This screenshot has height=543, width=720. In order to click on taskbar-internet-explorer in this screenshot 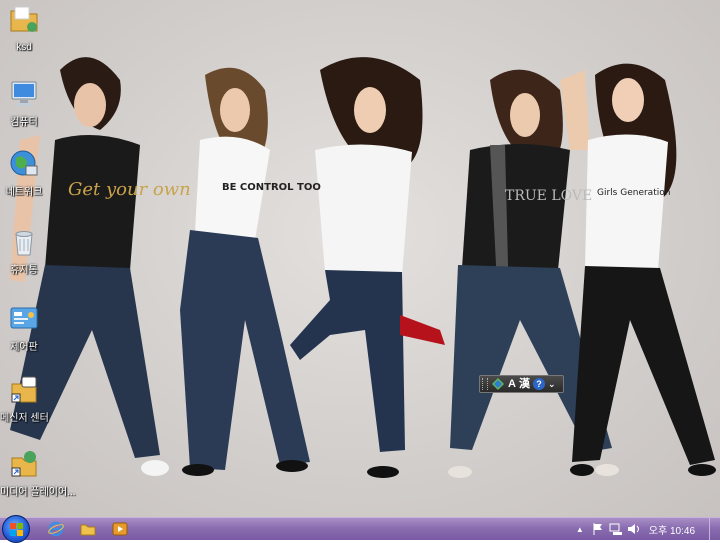, I will do `click(56, 529)`.